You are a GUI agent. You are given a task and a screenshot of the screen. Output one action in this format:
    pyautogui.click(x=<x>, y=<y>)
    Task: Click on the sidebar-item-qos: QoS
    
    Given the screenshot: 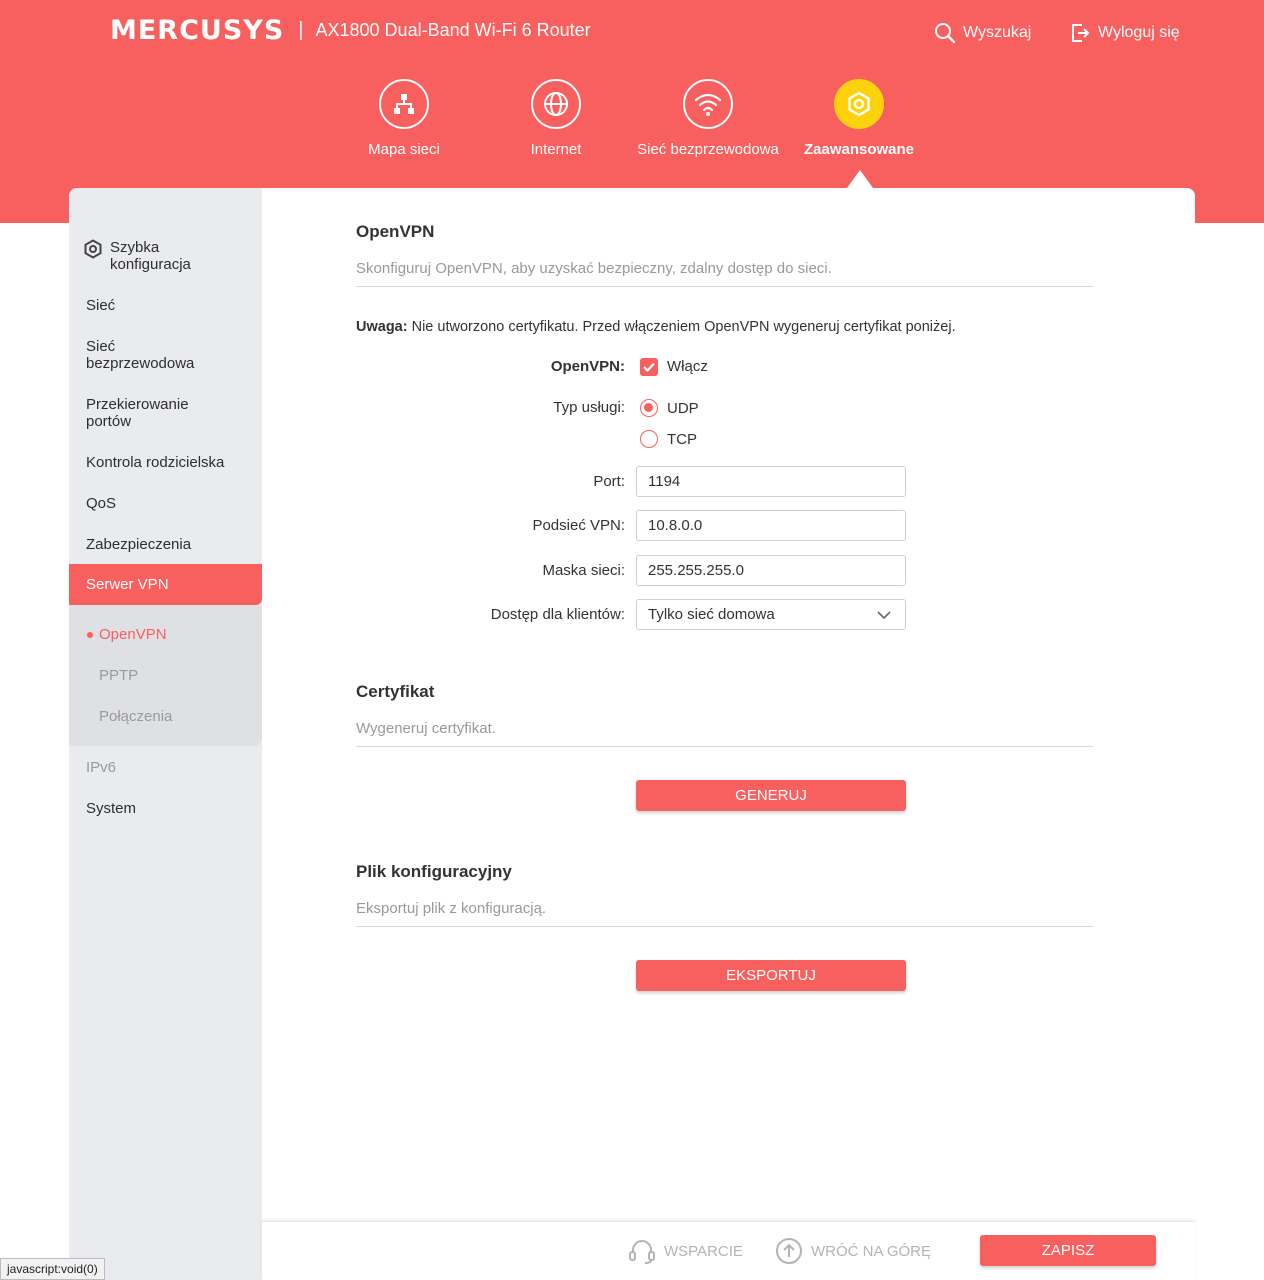 What is the action you would take?
    pyautogui.click(x=165, y=503)
    